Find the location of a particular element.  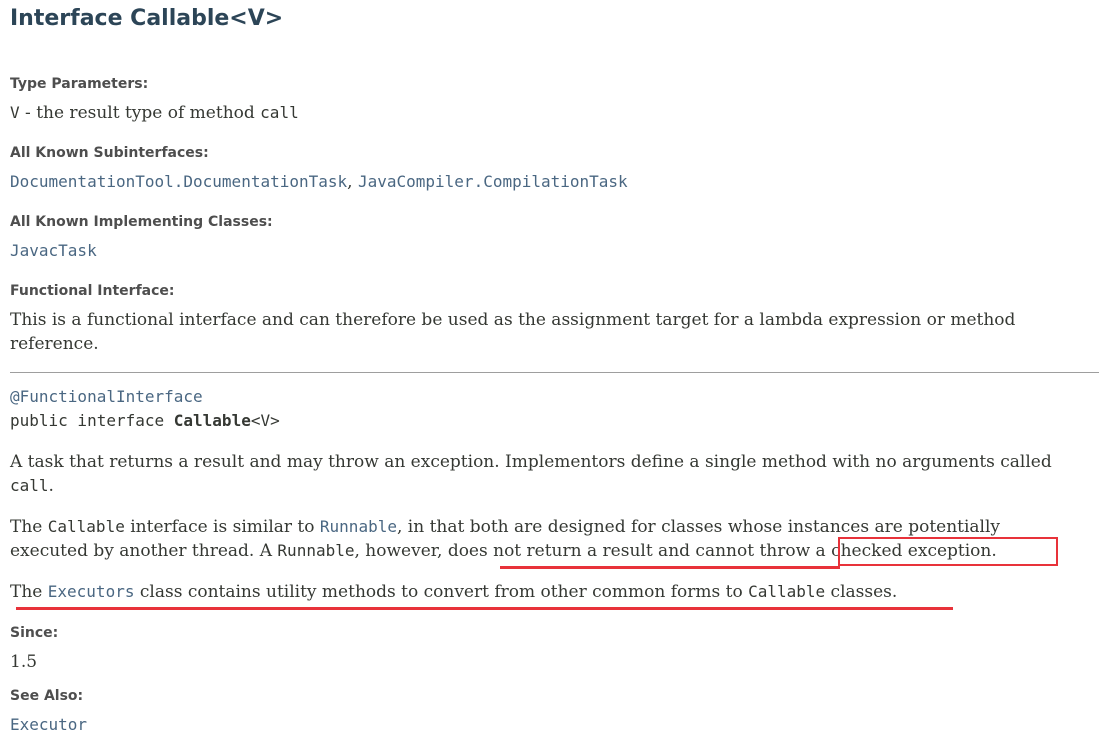

type-param-method: call is located at coordinates (279, 112).